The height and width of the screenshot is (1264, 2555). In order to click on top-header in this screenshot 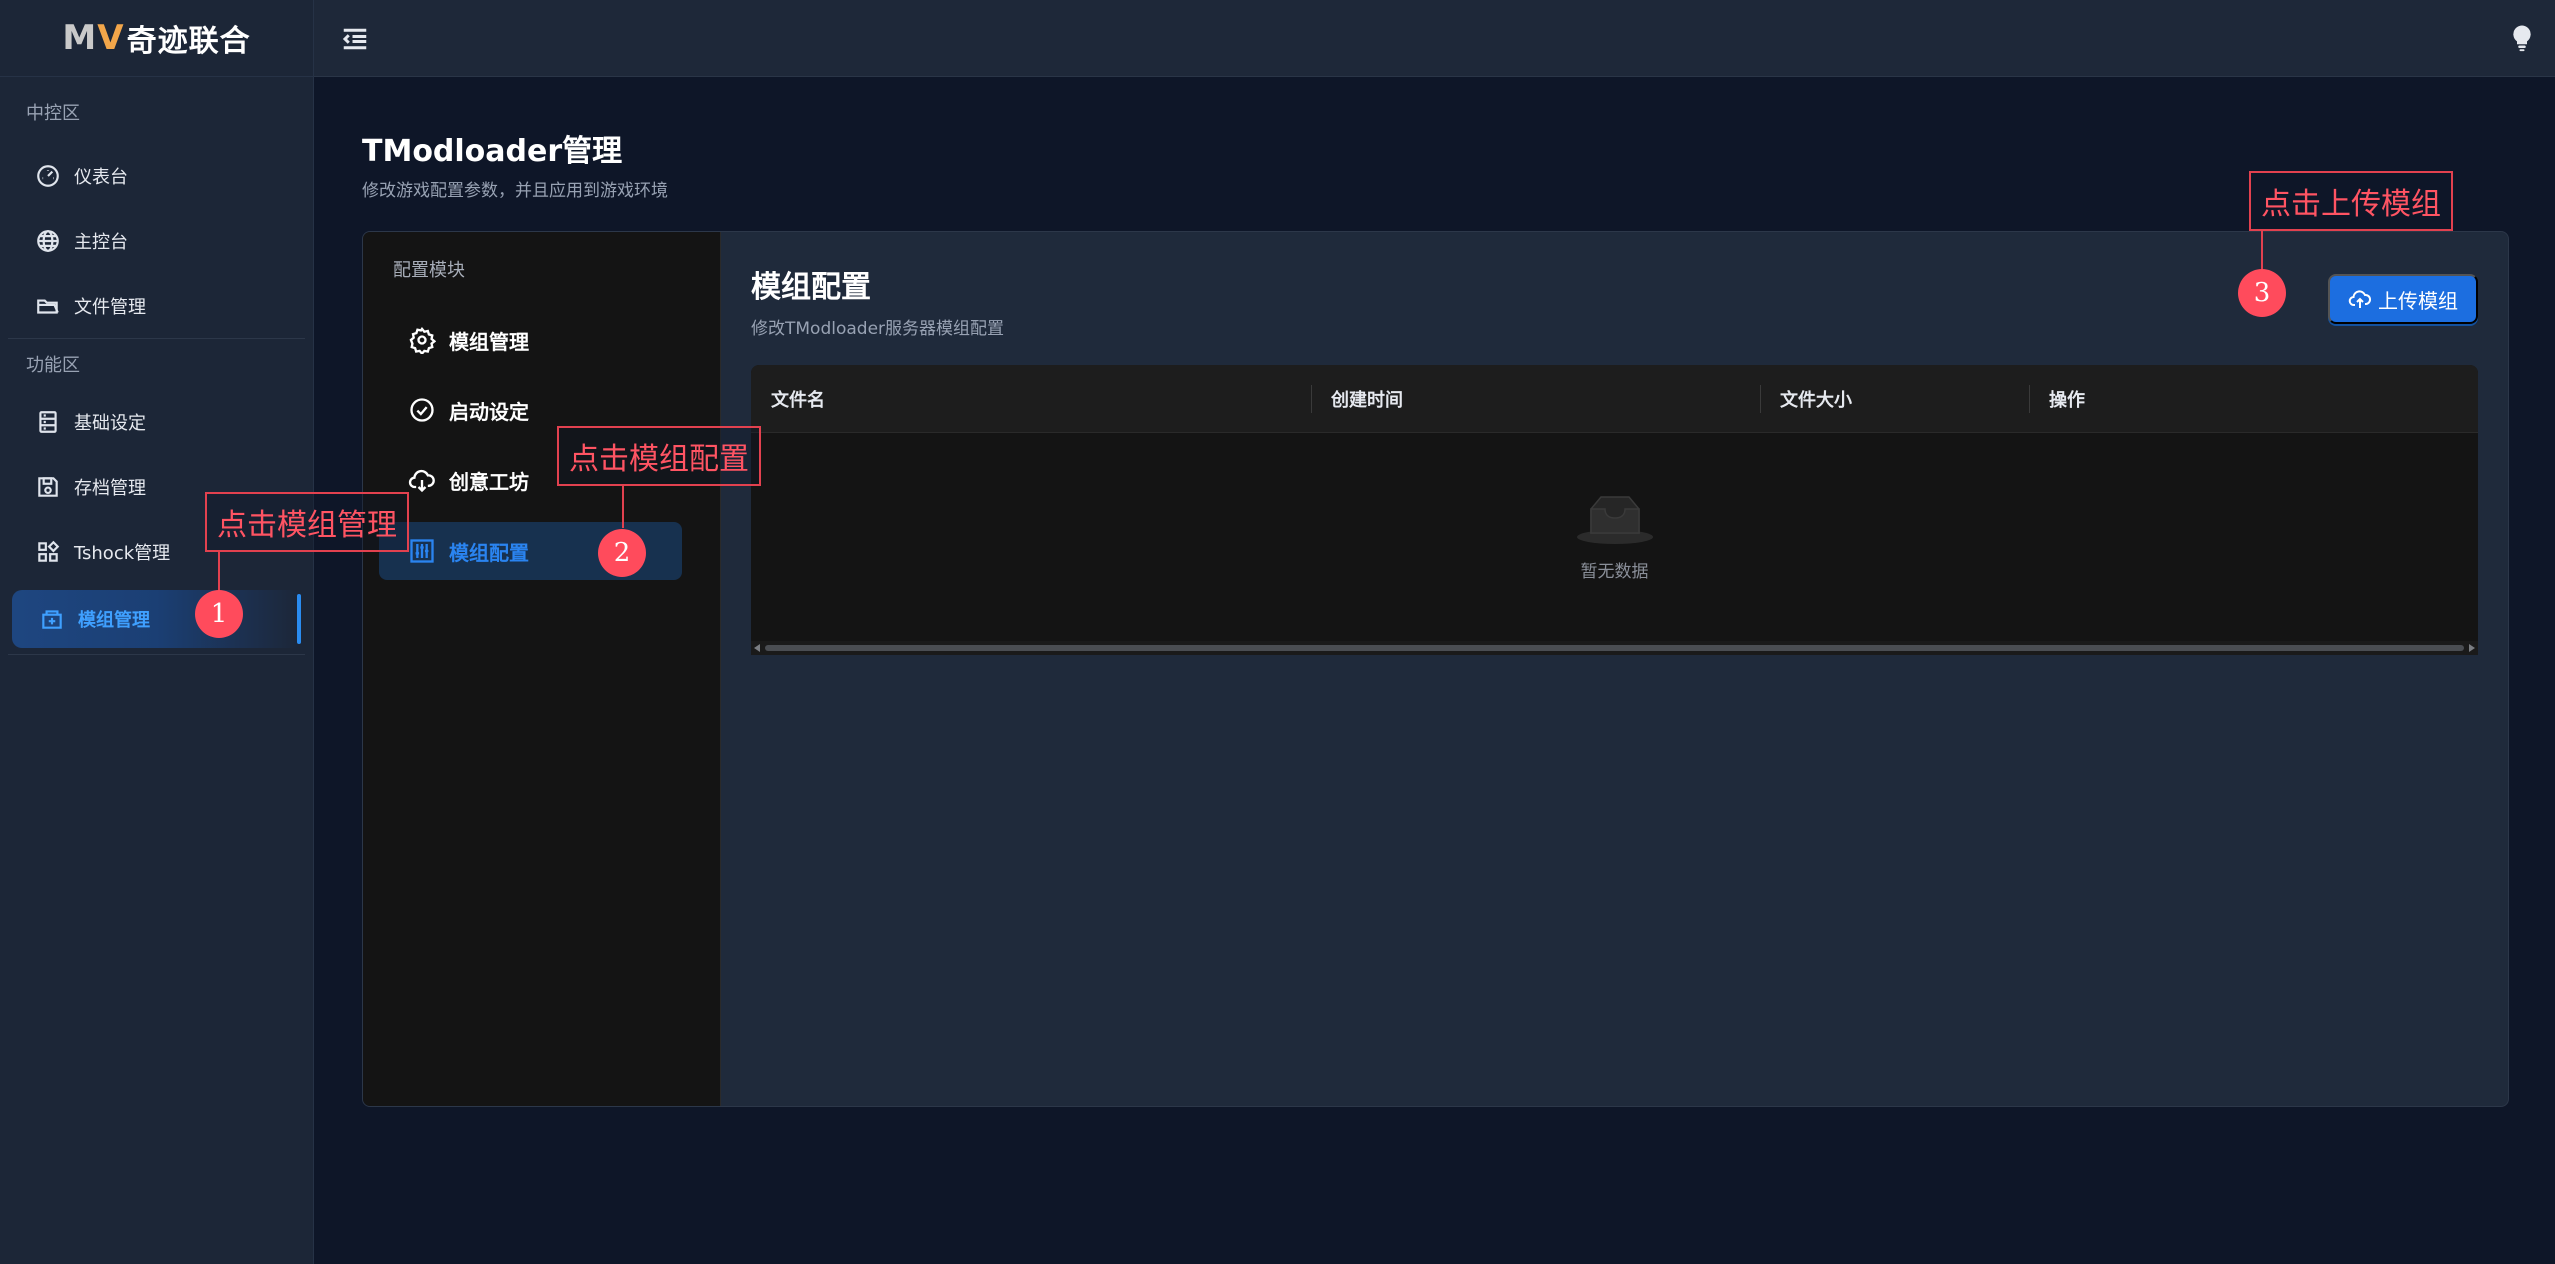, I will do `click(1434, 38)`.